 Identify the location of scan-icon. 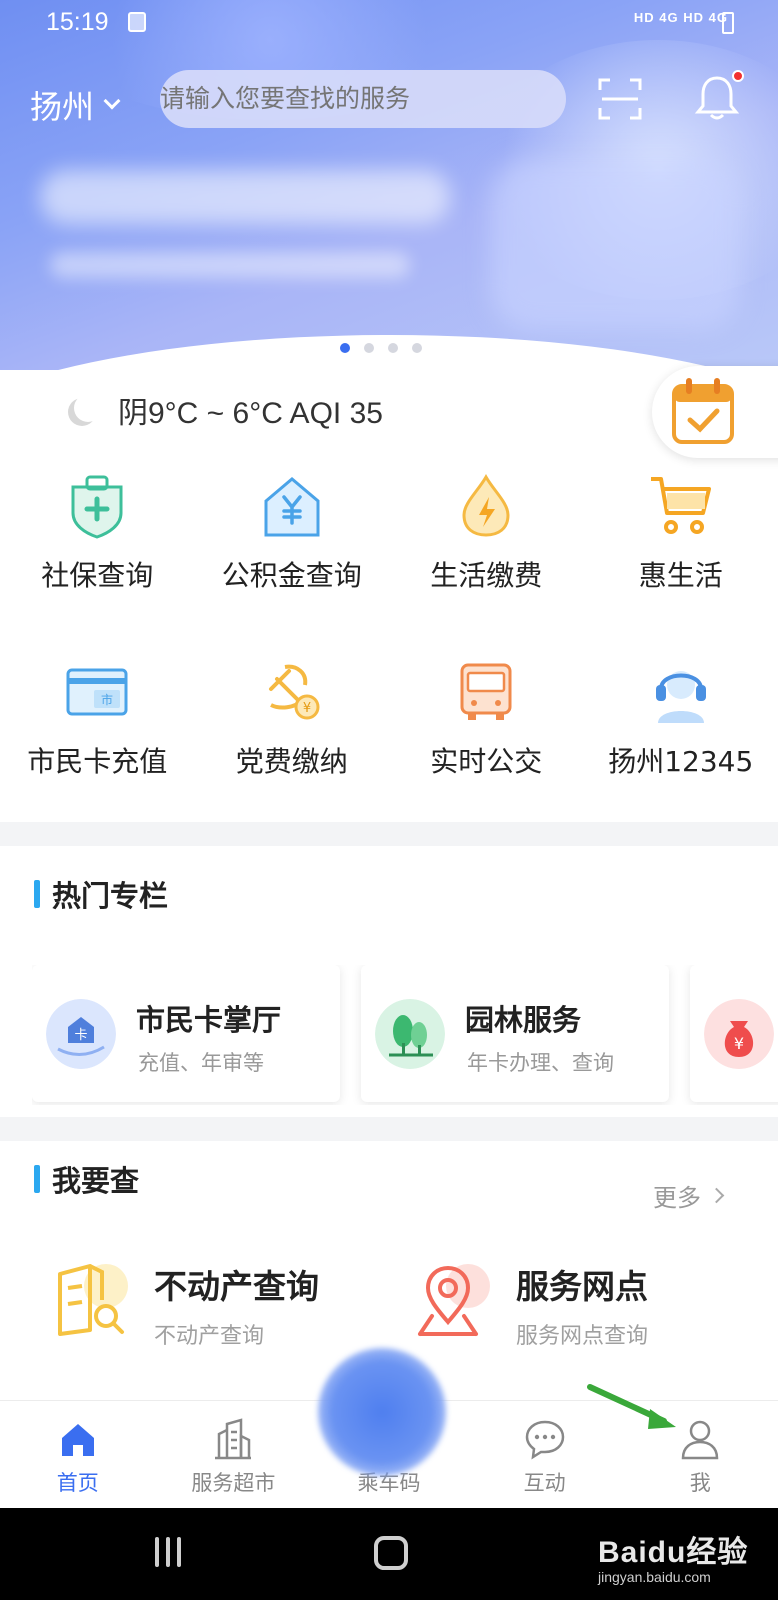
(620, 99).